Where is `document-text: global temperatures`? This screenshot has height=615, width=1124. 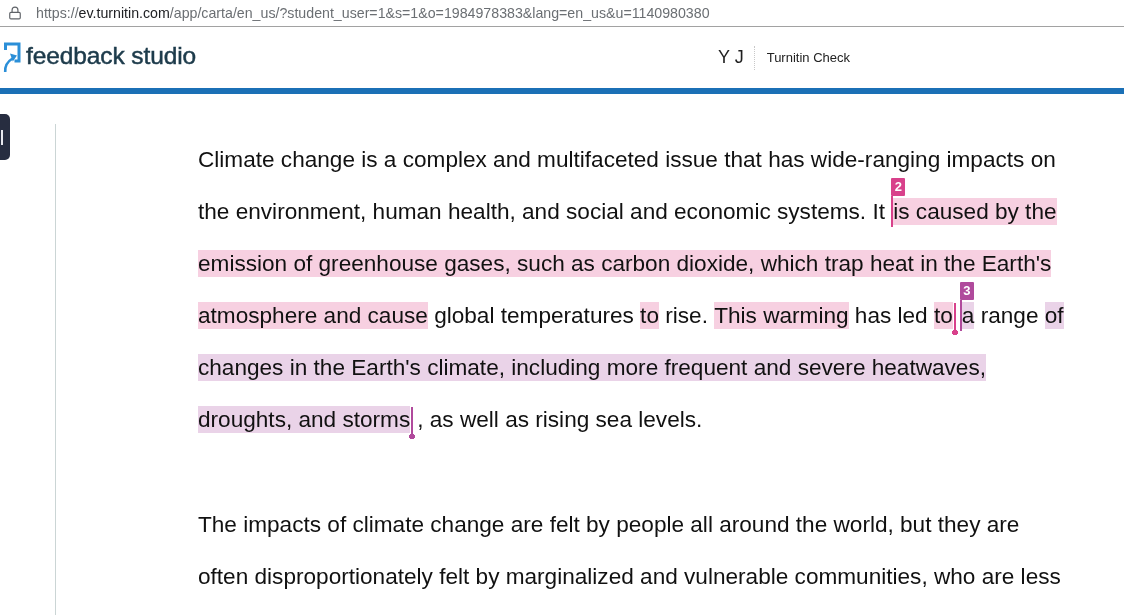
document-text: global temperatures is located at coordinates (534, 315).